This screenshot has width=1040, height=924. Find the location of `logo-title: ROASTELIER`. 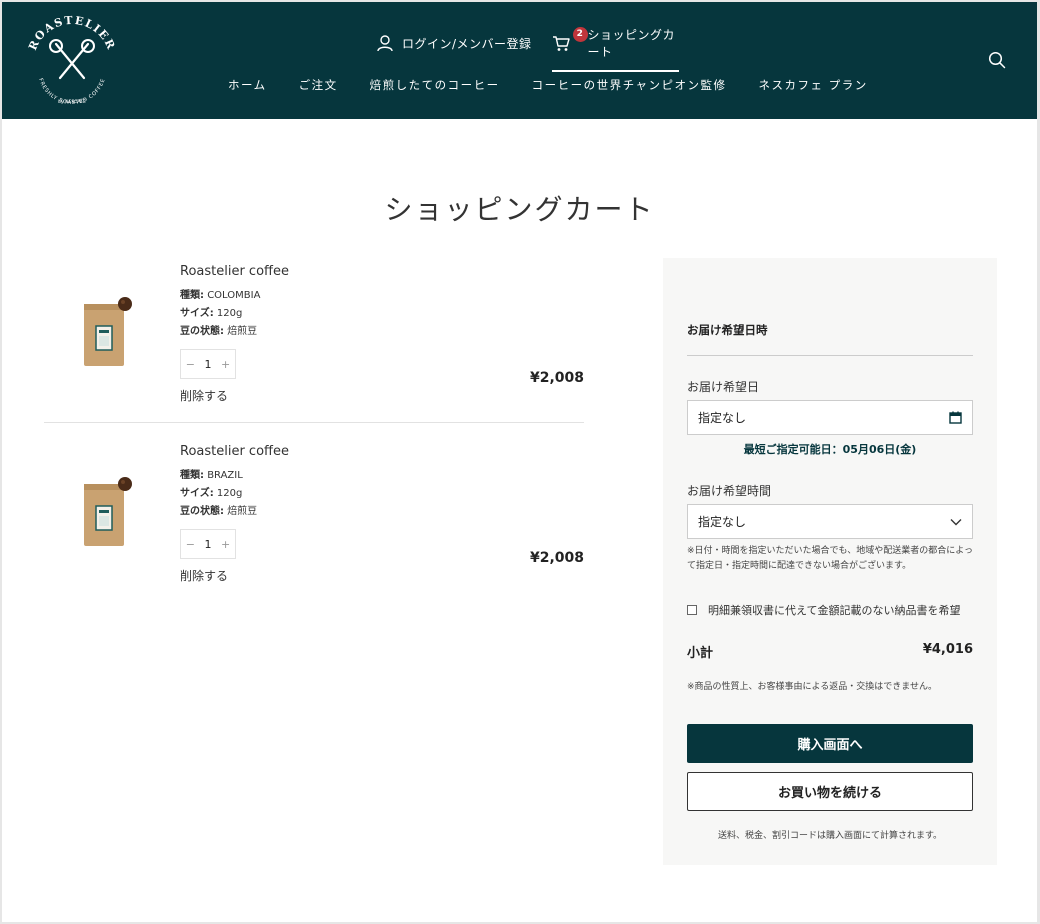

logo-title: ROASTELIER is located at coordinates (71, 33).